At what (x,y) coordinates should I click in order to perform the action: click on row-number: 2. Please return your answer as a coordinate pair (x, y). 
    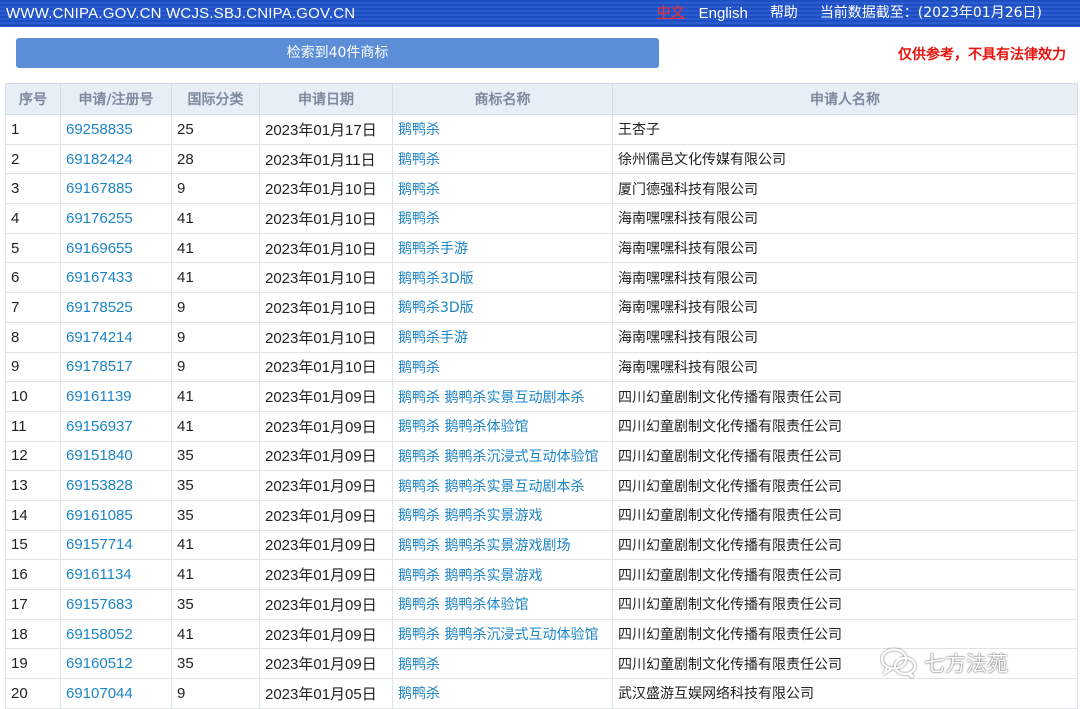
    Looking at the image, I should click on (33, 159).